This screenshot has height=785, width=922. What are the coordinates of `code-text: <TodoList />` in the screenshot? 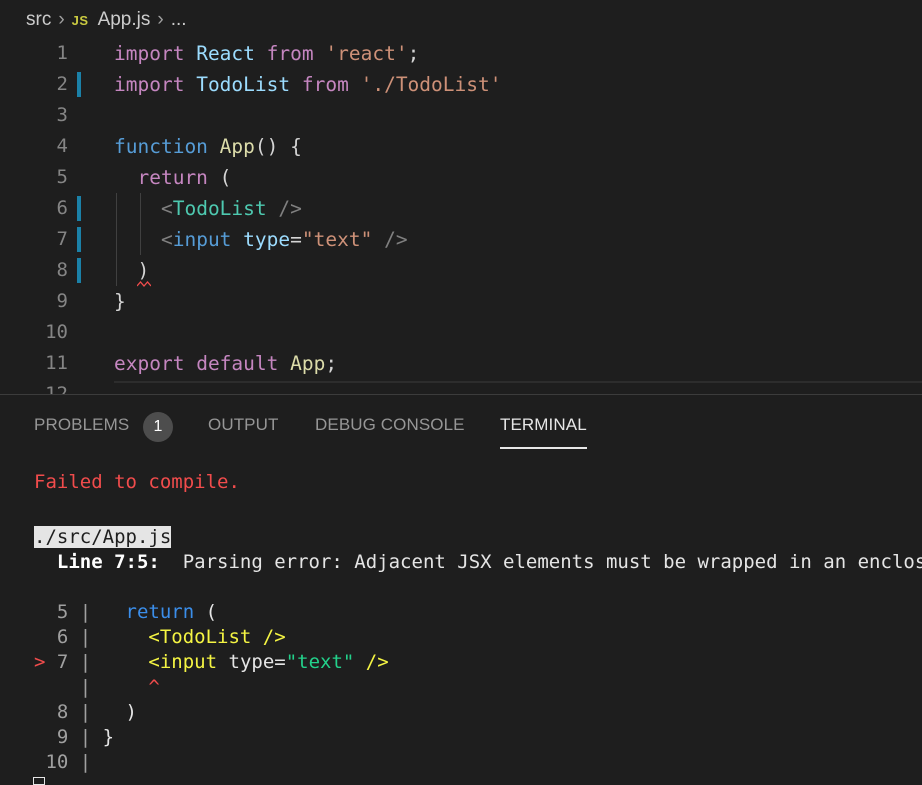 It's located at (208, 208).